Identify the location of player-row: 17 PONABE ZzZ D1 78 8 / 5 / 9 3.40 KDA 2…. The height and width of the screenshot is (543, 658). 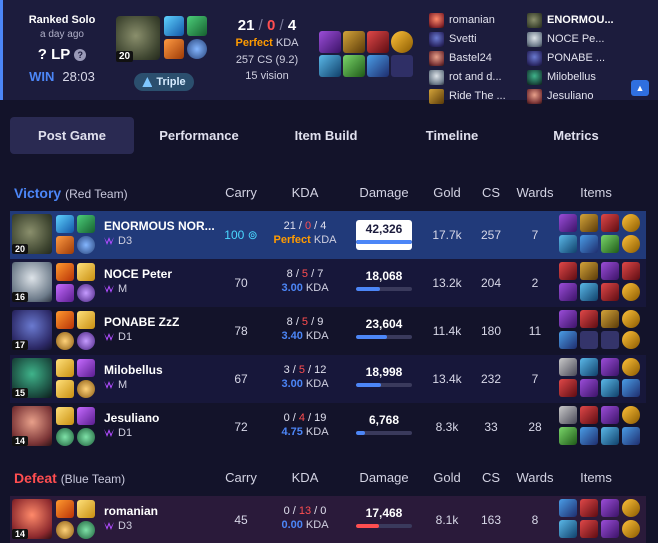
(328, 331).